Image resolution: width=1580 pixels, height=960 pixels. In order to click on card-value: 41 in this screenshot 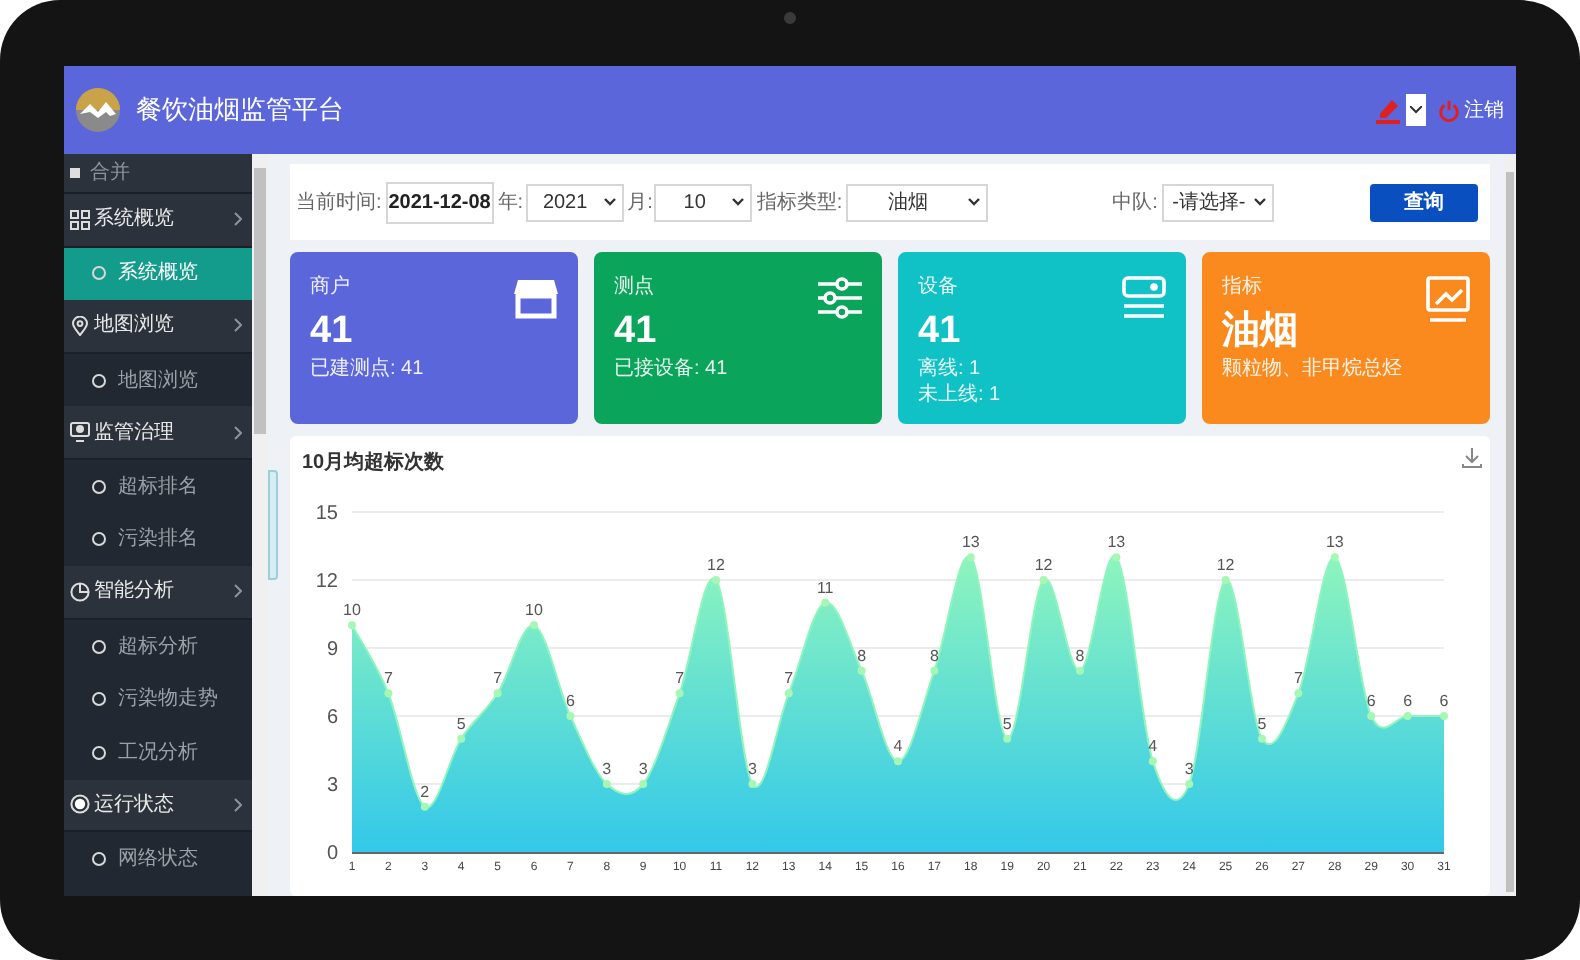, I will do `click(635, 332)`.